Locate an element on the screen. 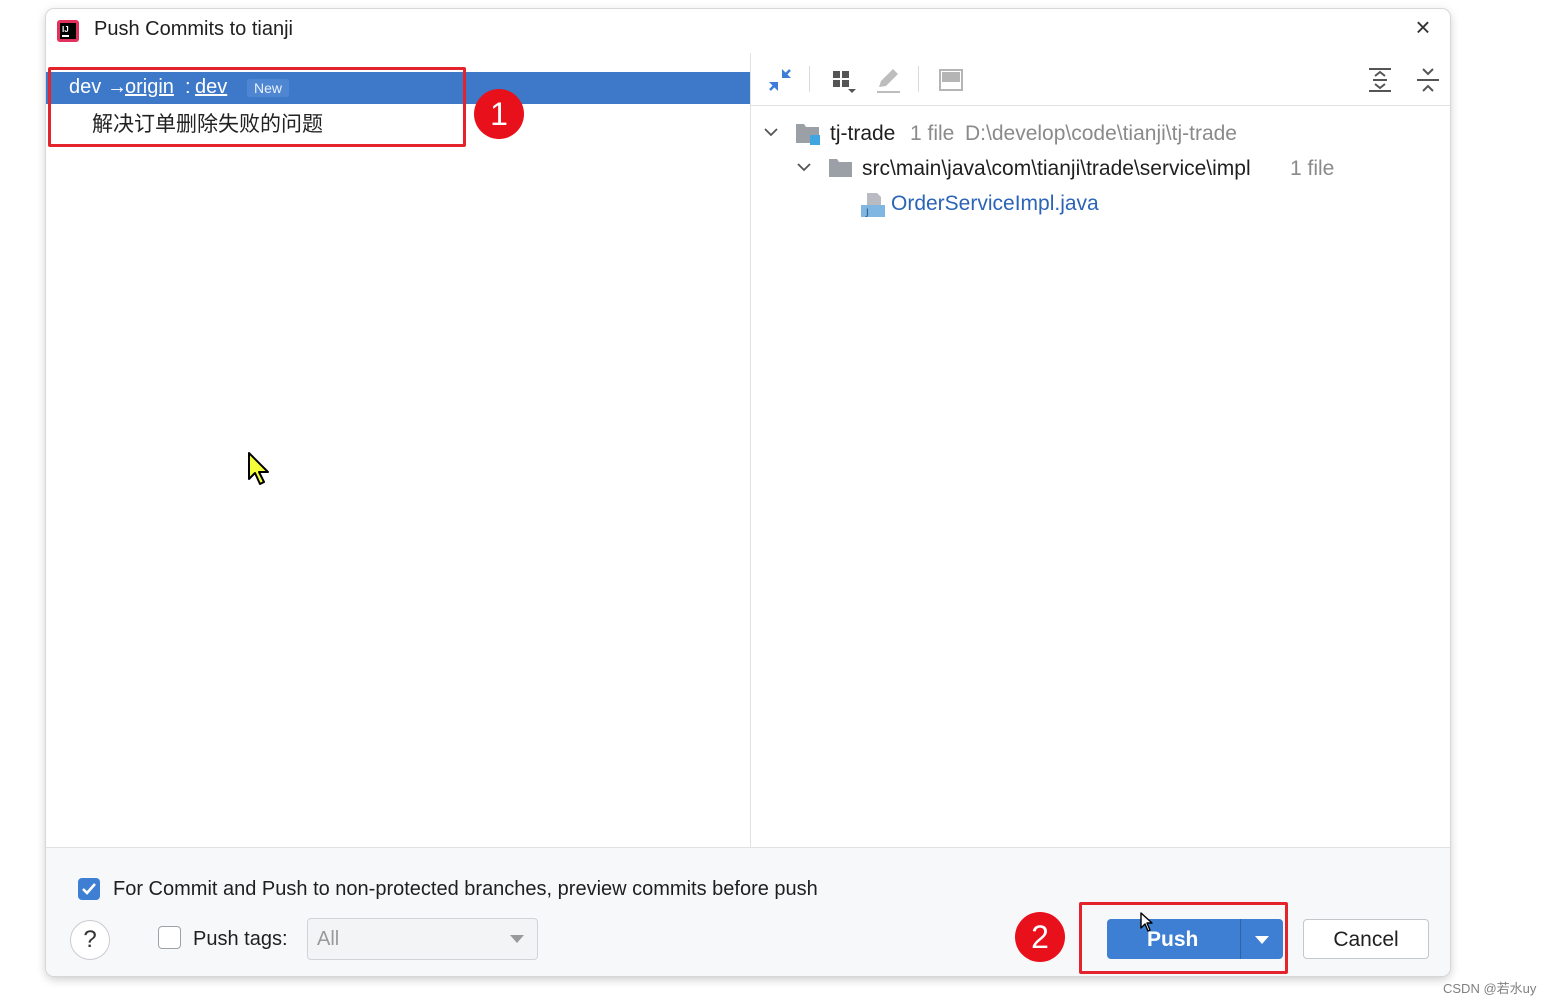  edit-source-icon is located at coordinates (888, 80).